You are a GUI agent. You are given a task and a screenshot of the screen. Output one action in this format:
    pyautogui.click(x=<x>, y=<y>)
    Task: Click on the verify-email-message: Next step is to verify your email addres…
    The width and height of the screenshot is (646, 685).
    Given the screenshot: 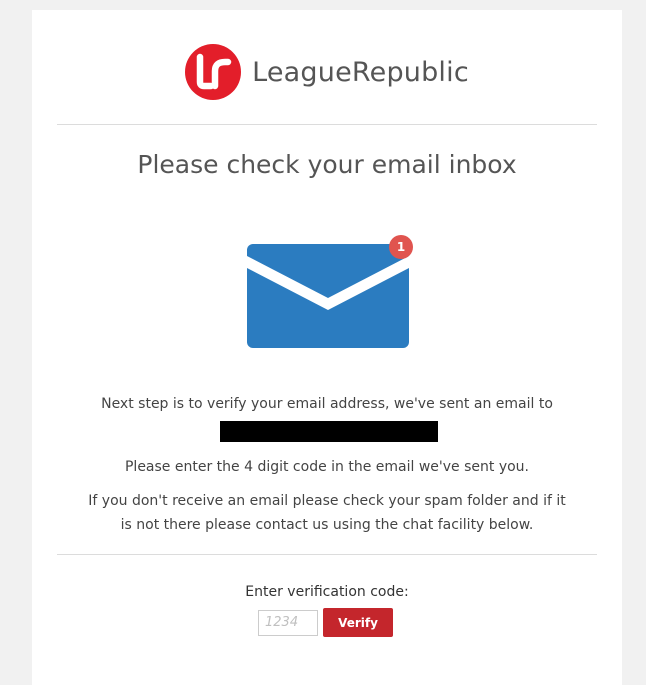 What is the action you would take?
    pyautogui.click(x=327, y=404)
    